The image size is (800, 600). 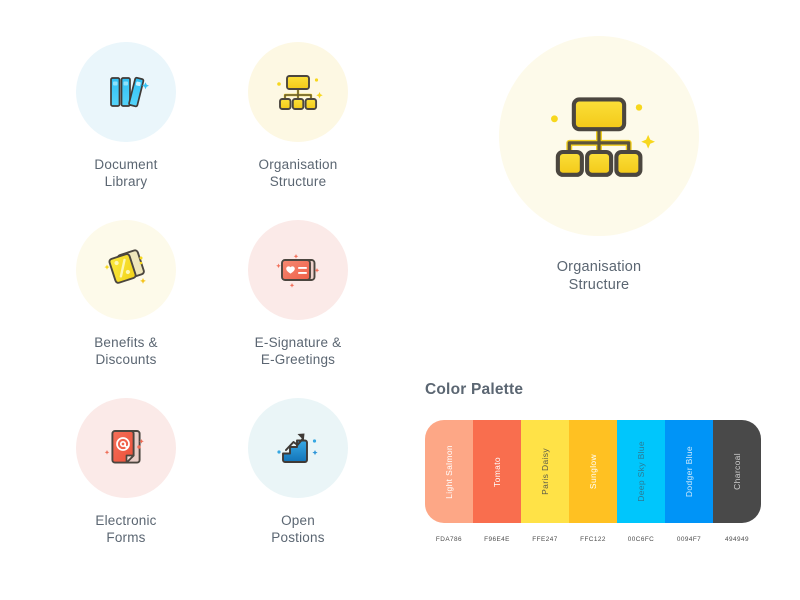 I want to click on hero-label: Organisation Structure, so click(x=599, y=276).